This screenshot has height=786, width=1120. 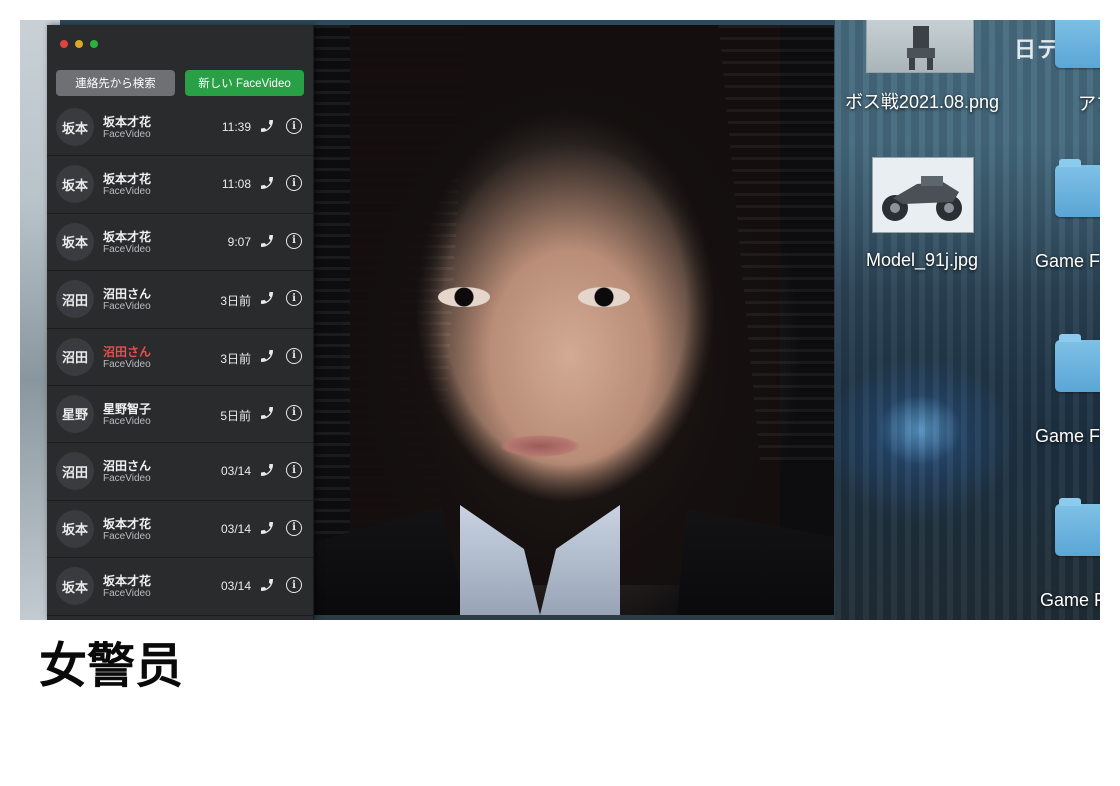 I want to click on call-time: 11:08, so click(x=236, y=184).